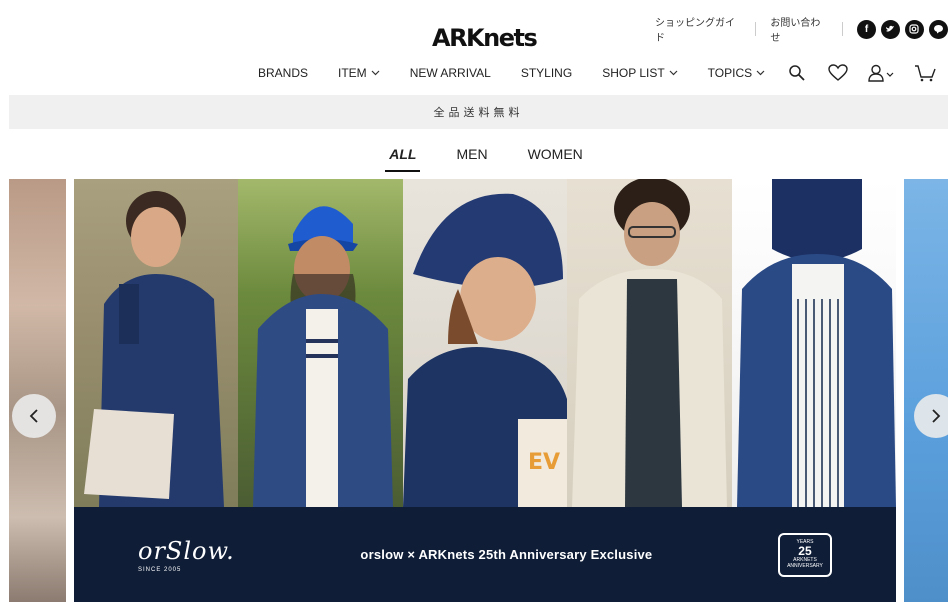 The image size is (948, 602). I want to click on previous-slide-peek, so click(37, 390).